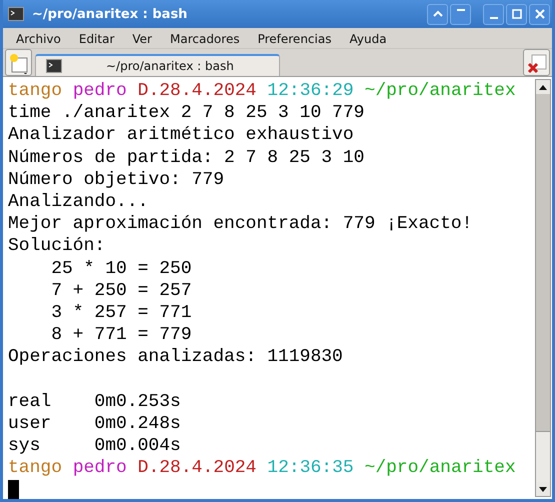  I want to click on caret-up-icon, so click(437, 14).